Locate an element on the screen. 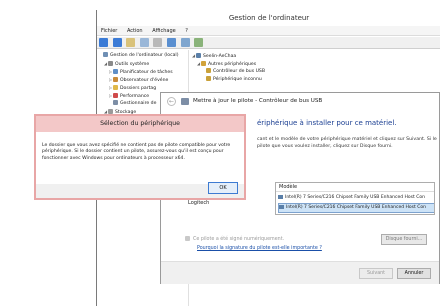 Image resolution: width=440 pixels, height=306 pixels. tree-item-label: Performance is located at coordinates (135, 96).